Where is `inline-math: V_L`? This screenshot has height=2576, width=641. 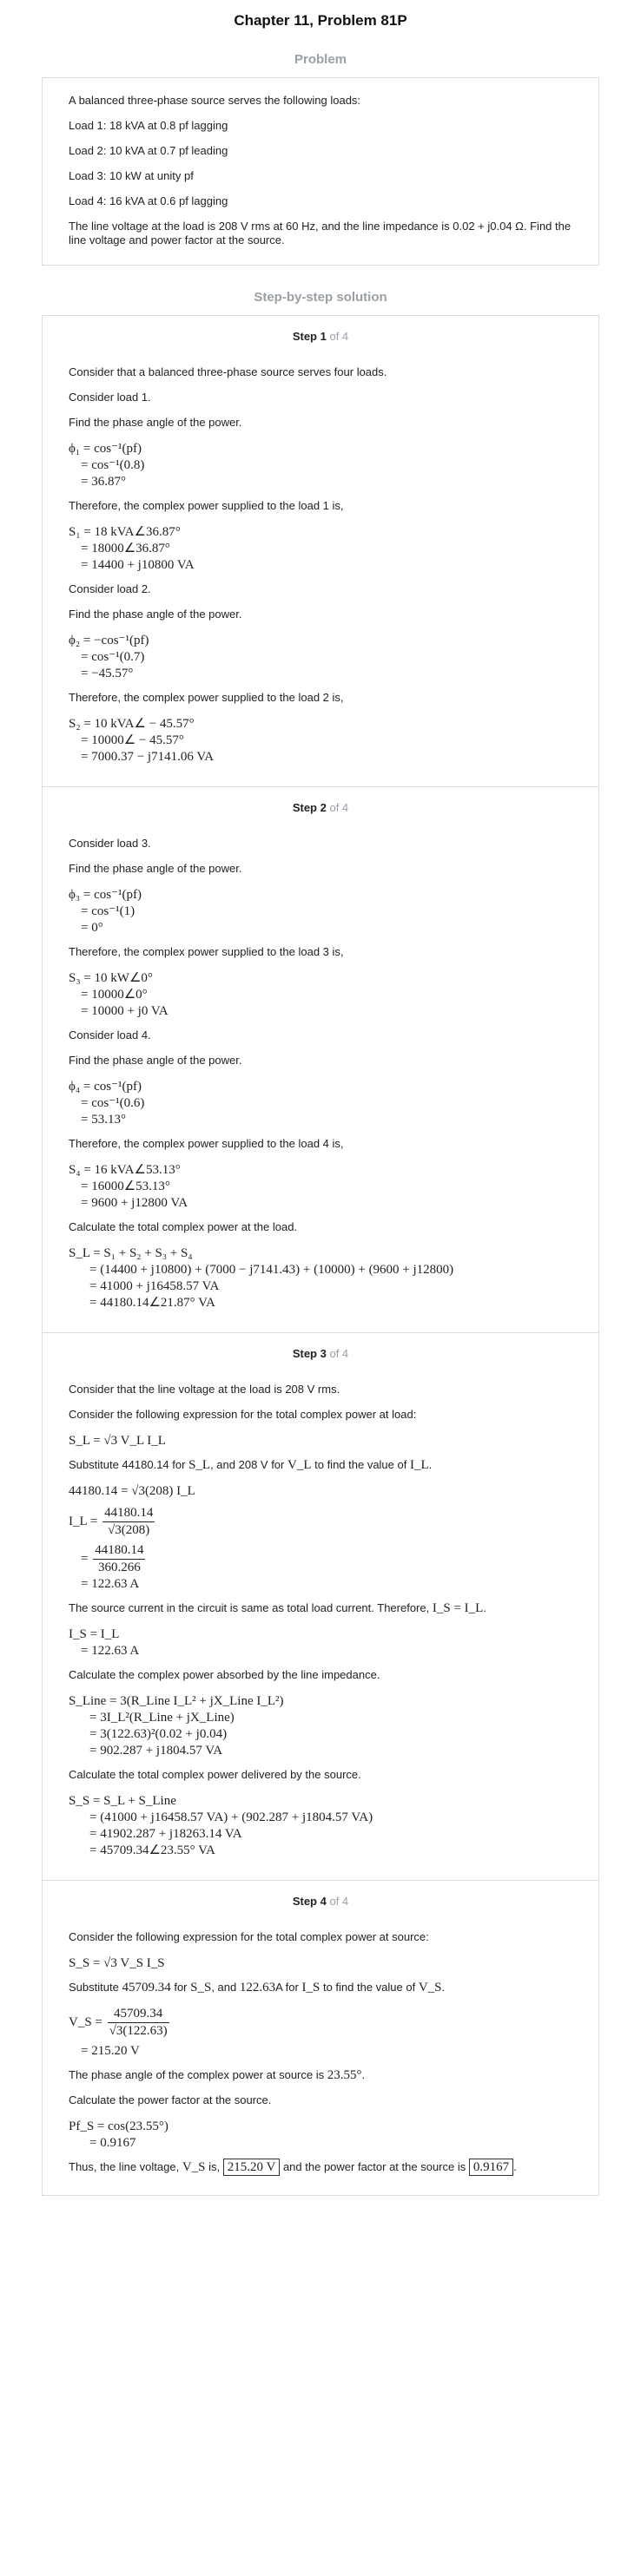 inline-math: V_L is located at coordinates (299, 1465).